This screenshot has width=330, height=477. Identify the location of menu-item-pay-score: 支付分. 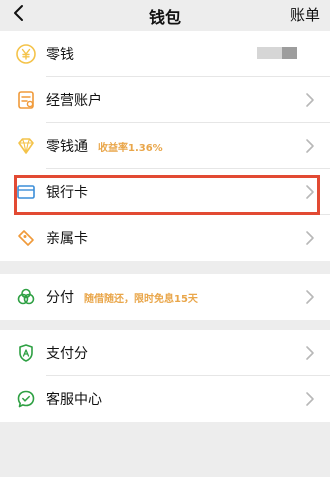
(165, 353).